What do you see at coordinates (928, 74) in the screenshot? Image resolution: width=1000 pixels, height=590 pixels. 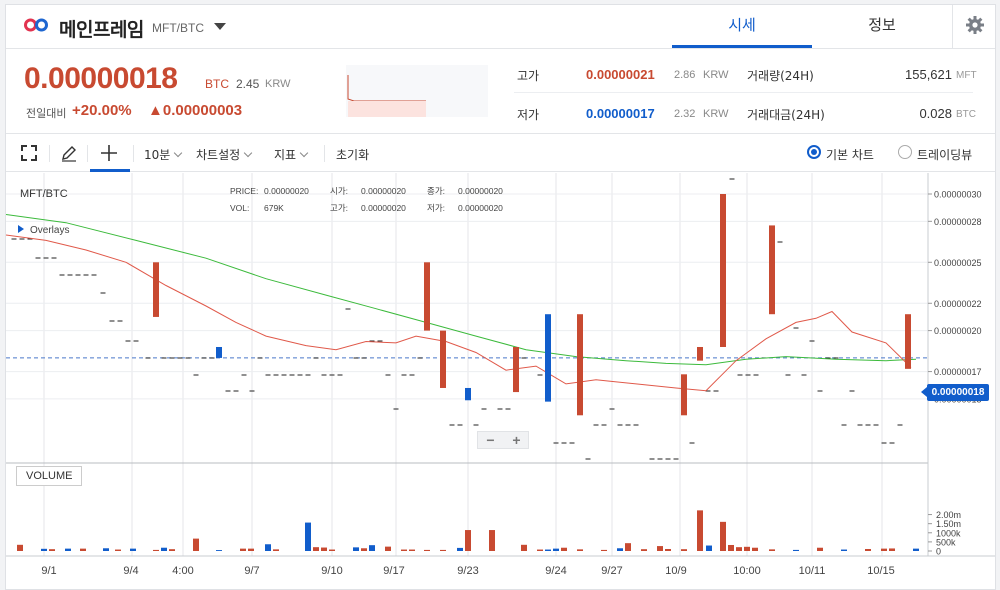 I see `volume-value: 155,621` at bounding box center [928, 74].